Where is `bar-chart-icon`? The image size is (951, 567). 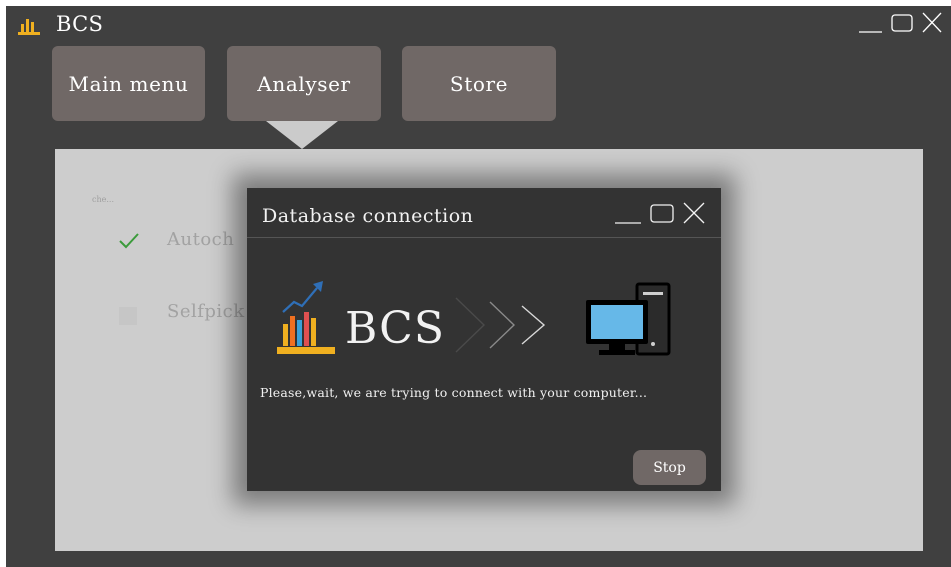 bar-chart-icon is located at coordinates (29, 25).